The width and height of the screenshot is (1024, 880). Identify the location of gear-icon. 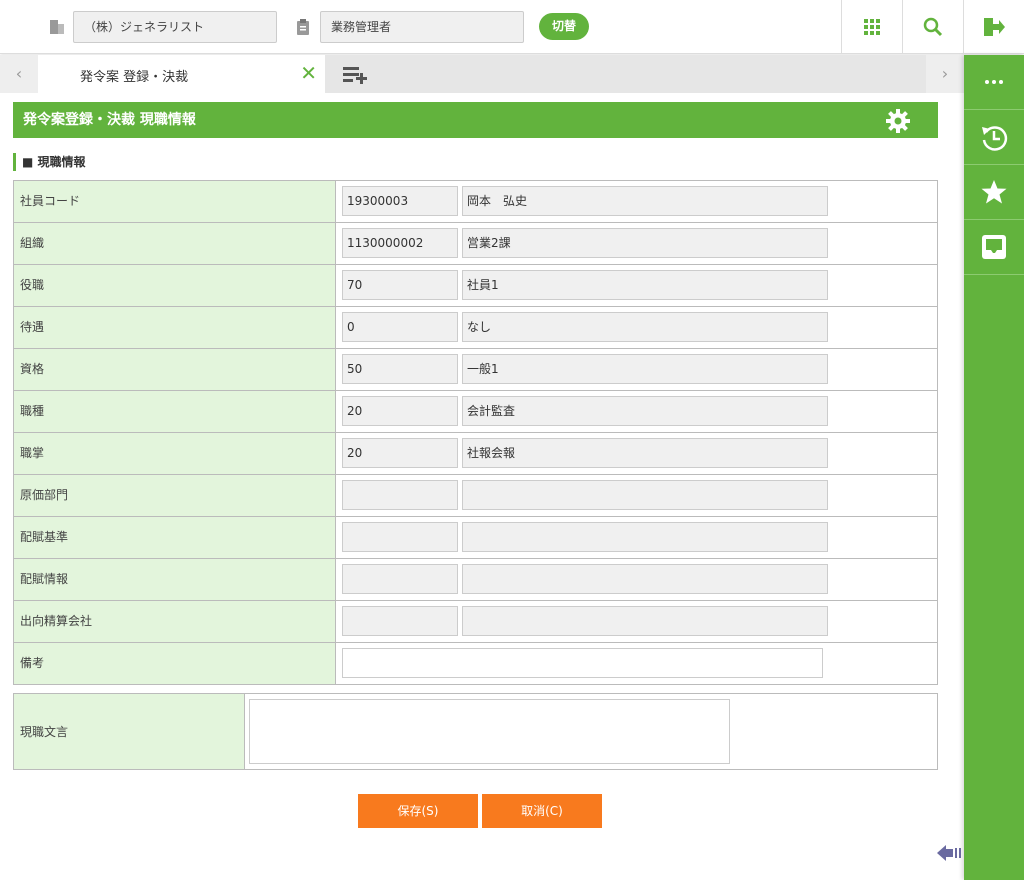
(898, 128).